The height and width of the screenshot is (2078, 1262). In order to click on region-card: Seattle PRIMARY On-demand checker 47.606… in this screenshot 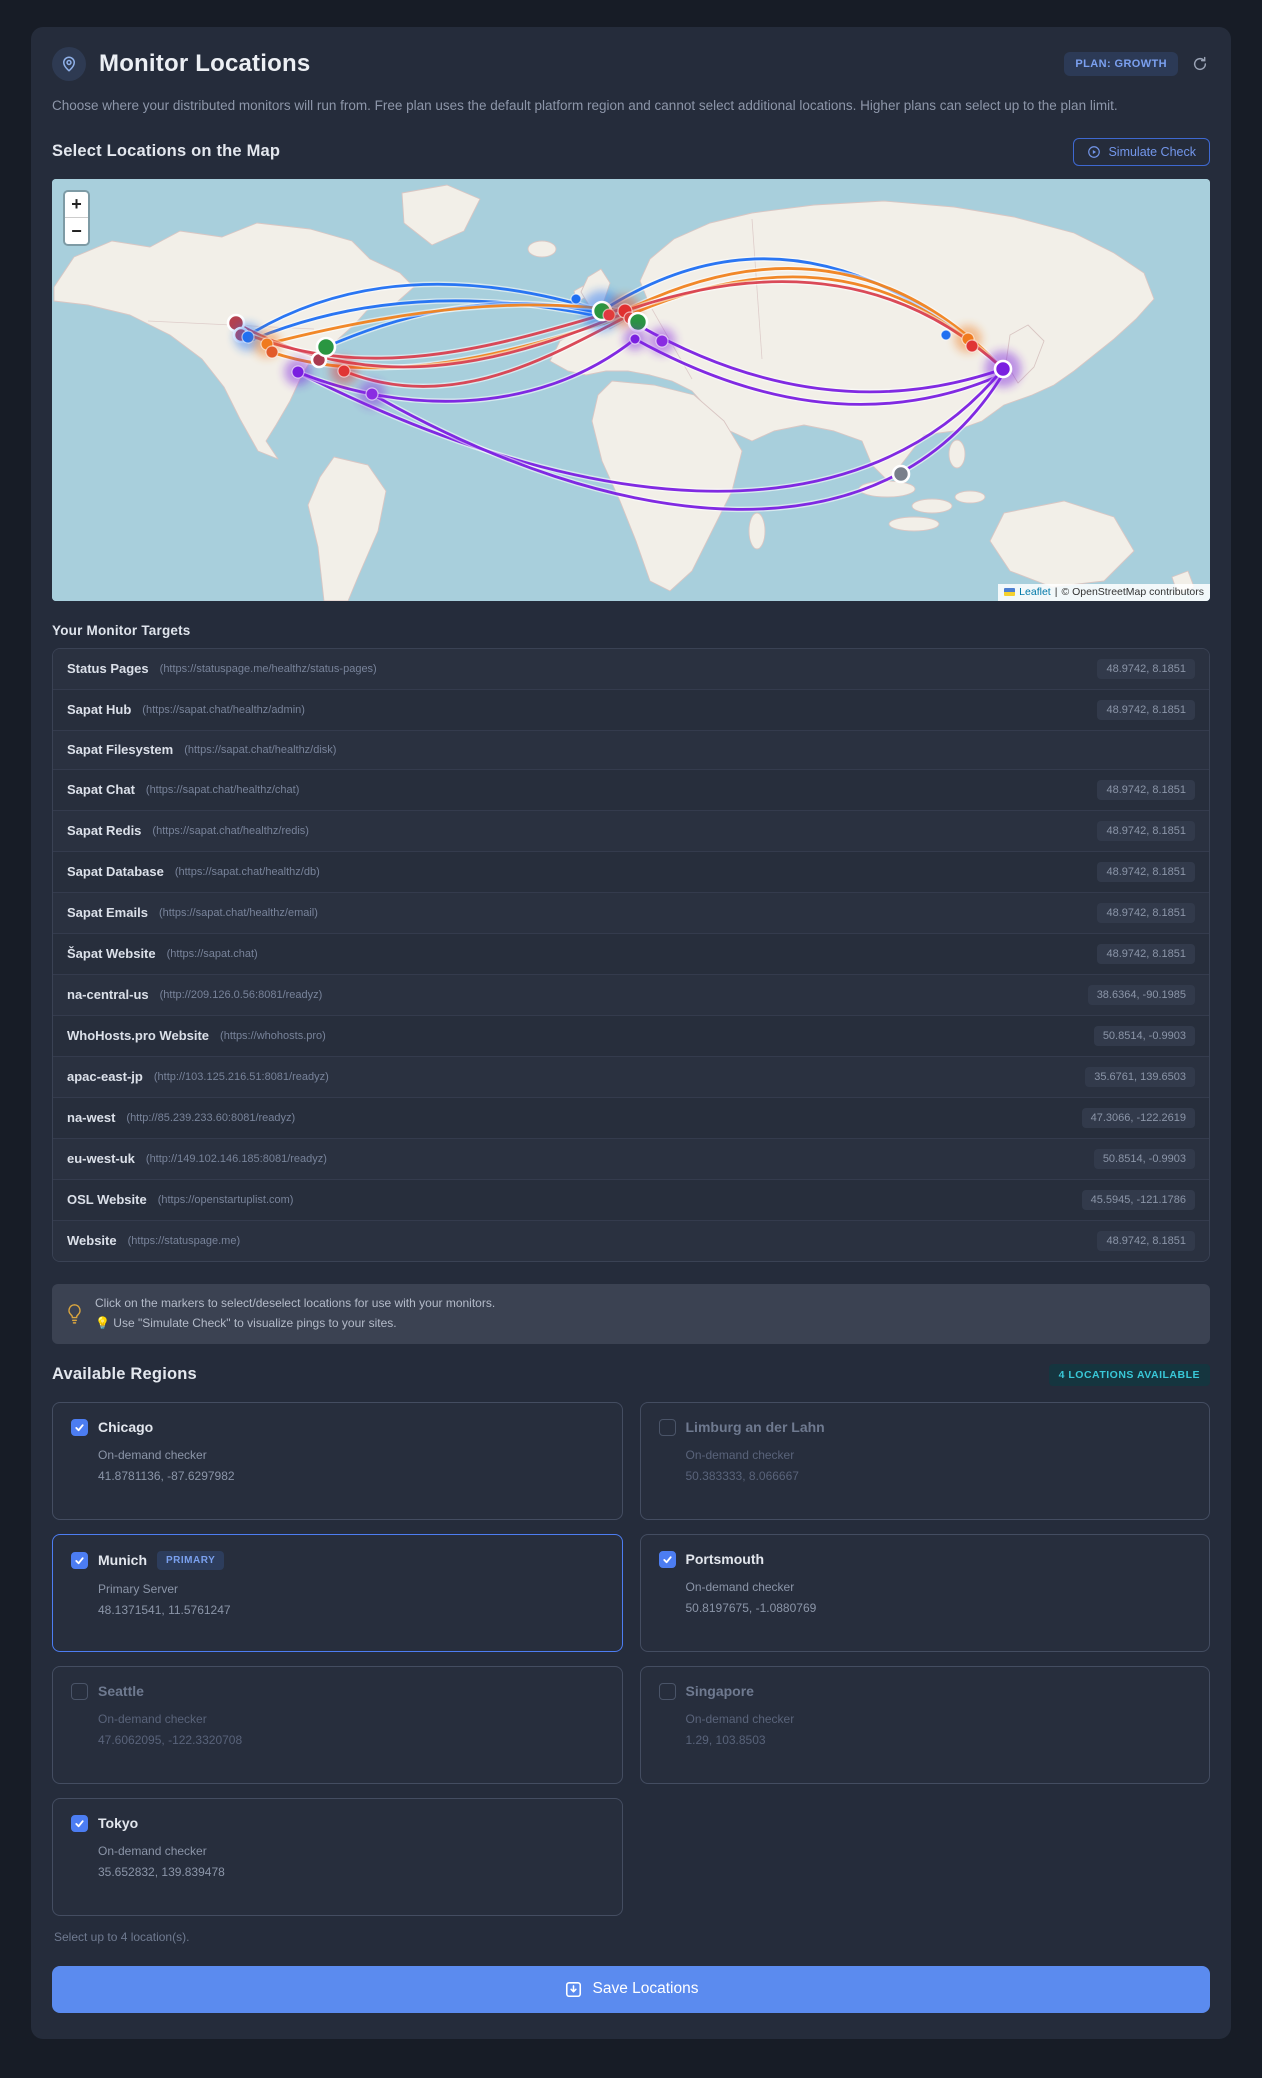, I will do `click(337, 1724)`.